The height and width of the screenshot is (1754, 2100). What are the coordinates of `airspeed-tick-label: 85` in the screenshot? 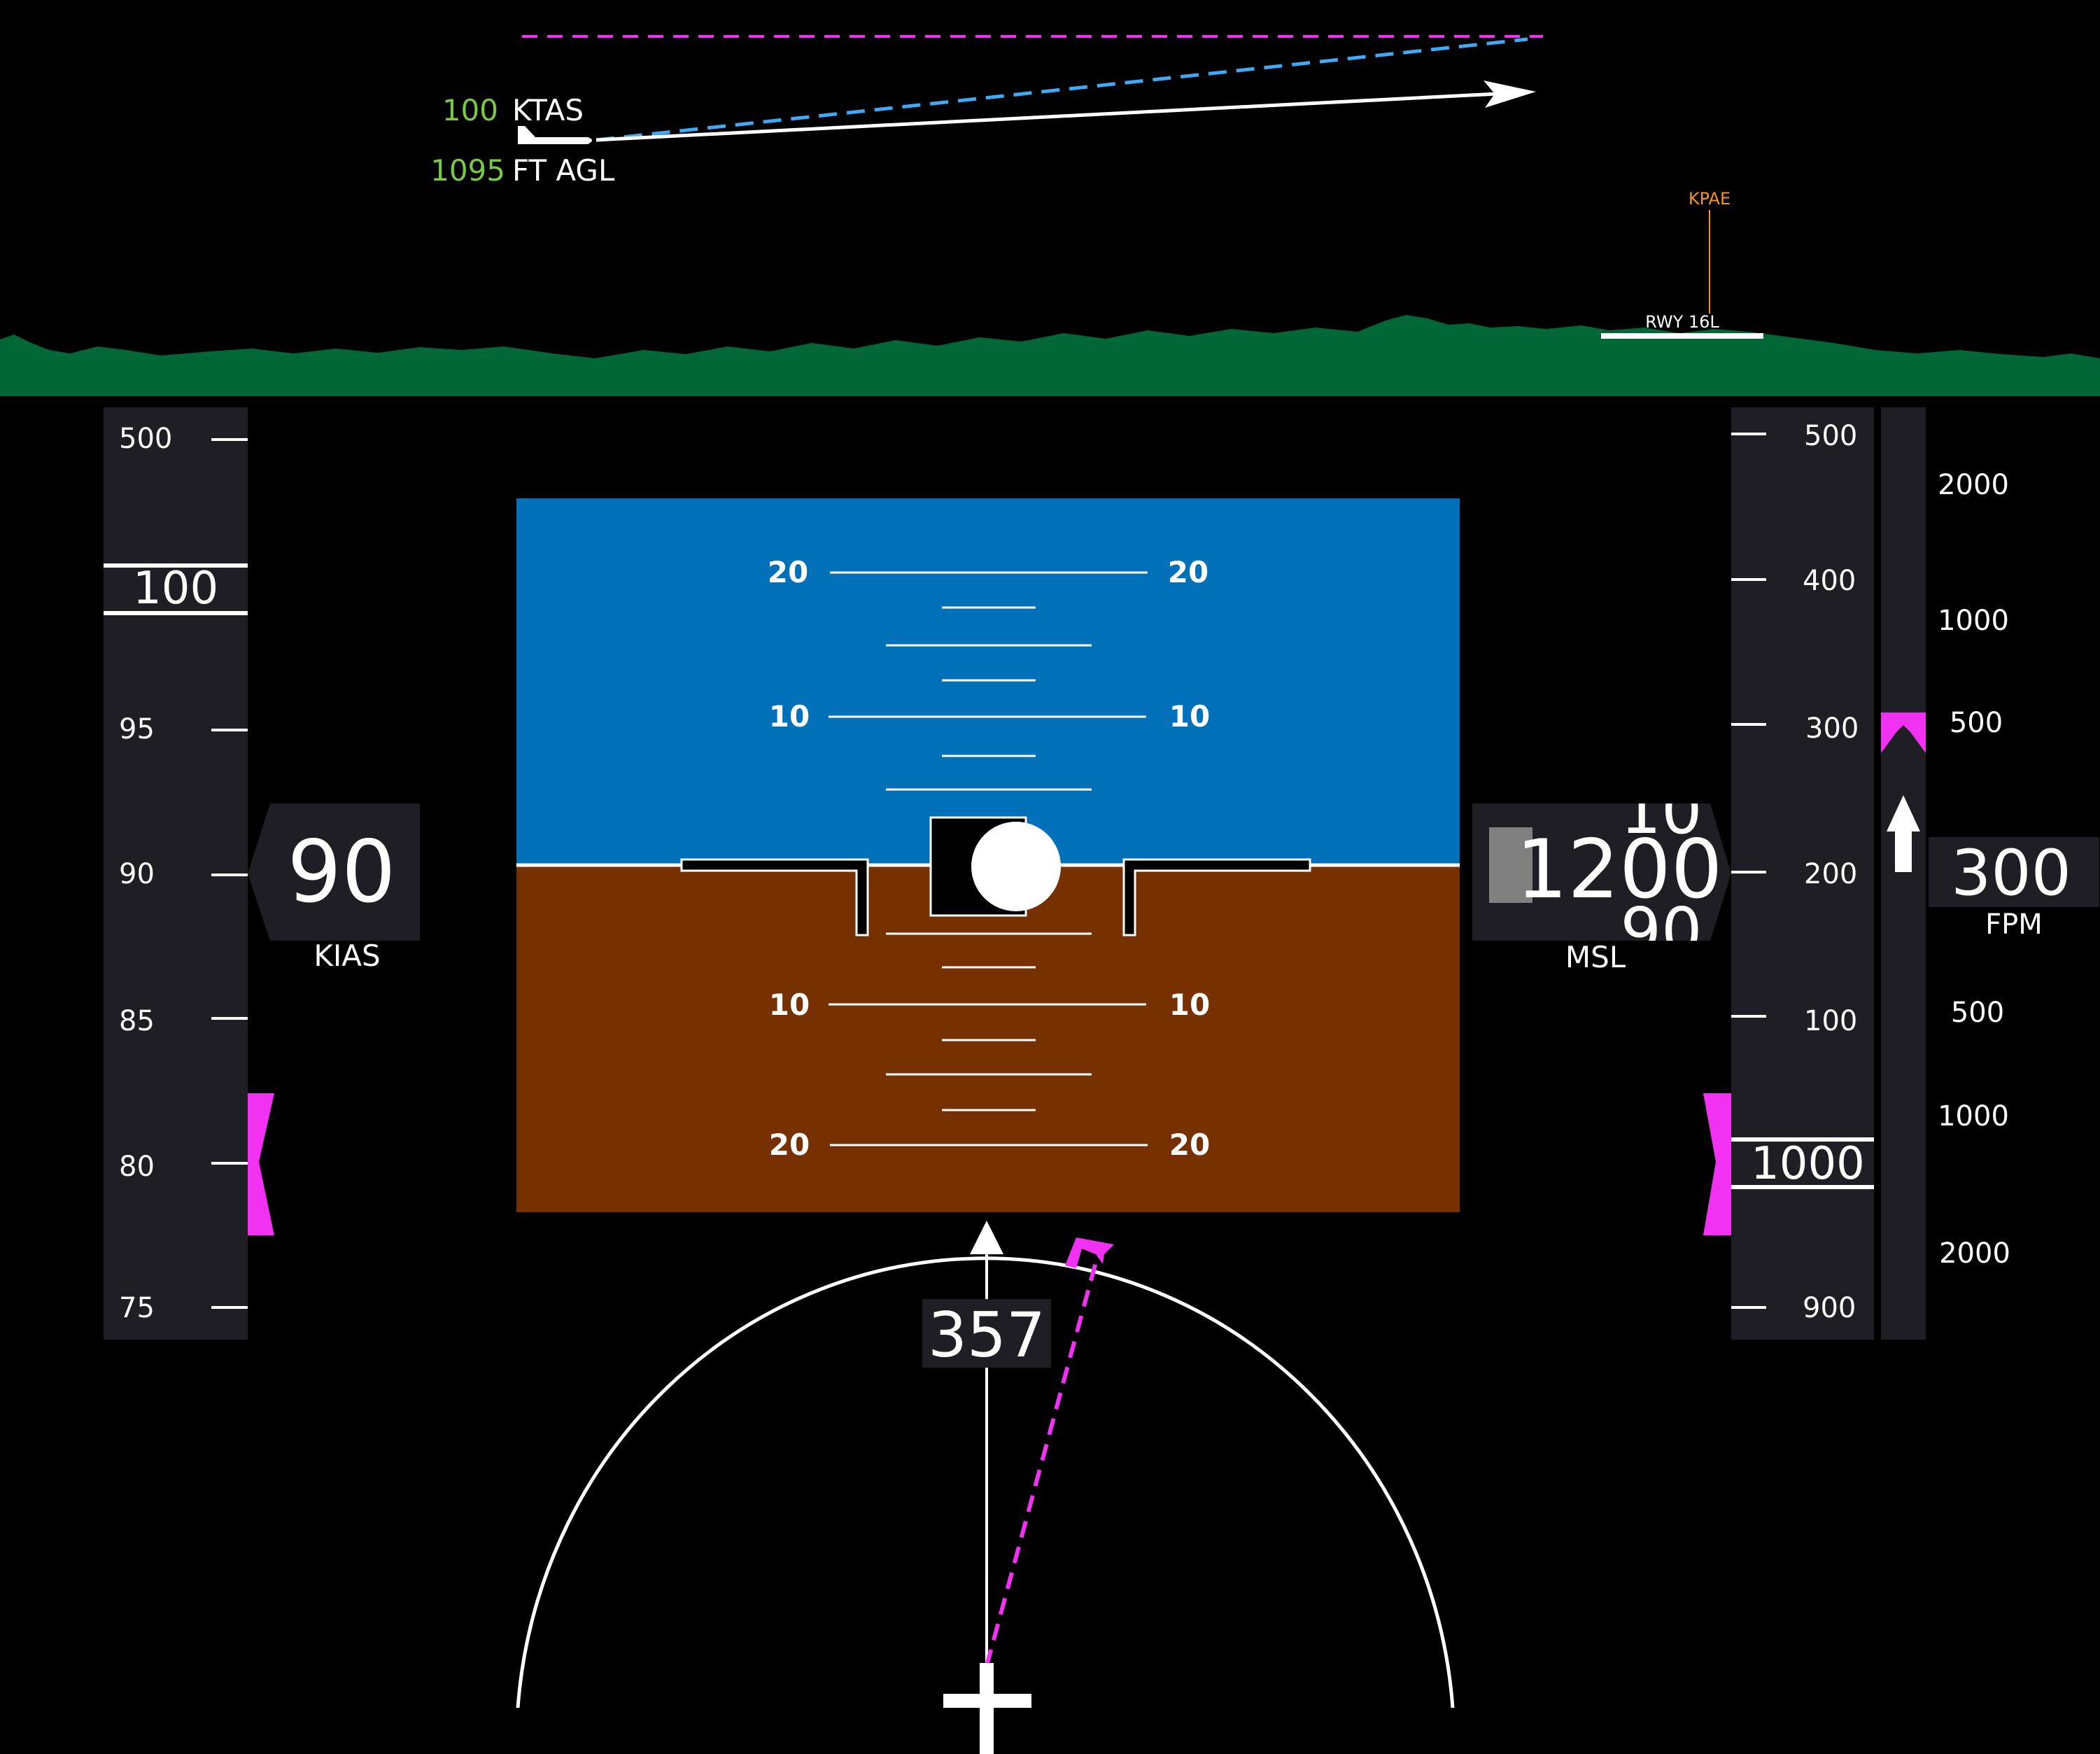 It's located at (137, 1021).